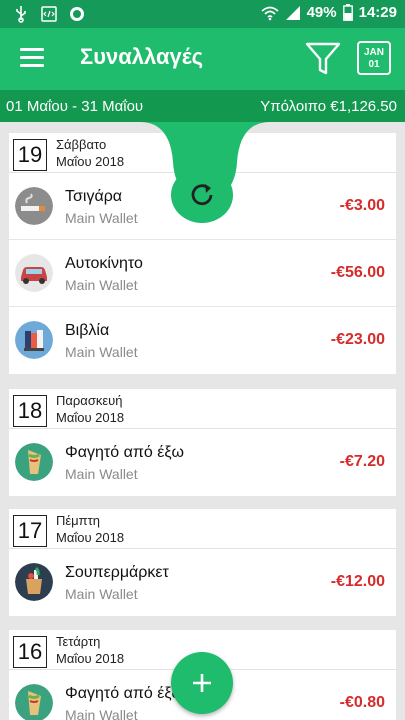 The width and height of the screenshot is (405, 720). Describe the element at coordinates (362, 205) in the screenshot. I see `amount: -€3.00` at that location.